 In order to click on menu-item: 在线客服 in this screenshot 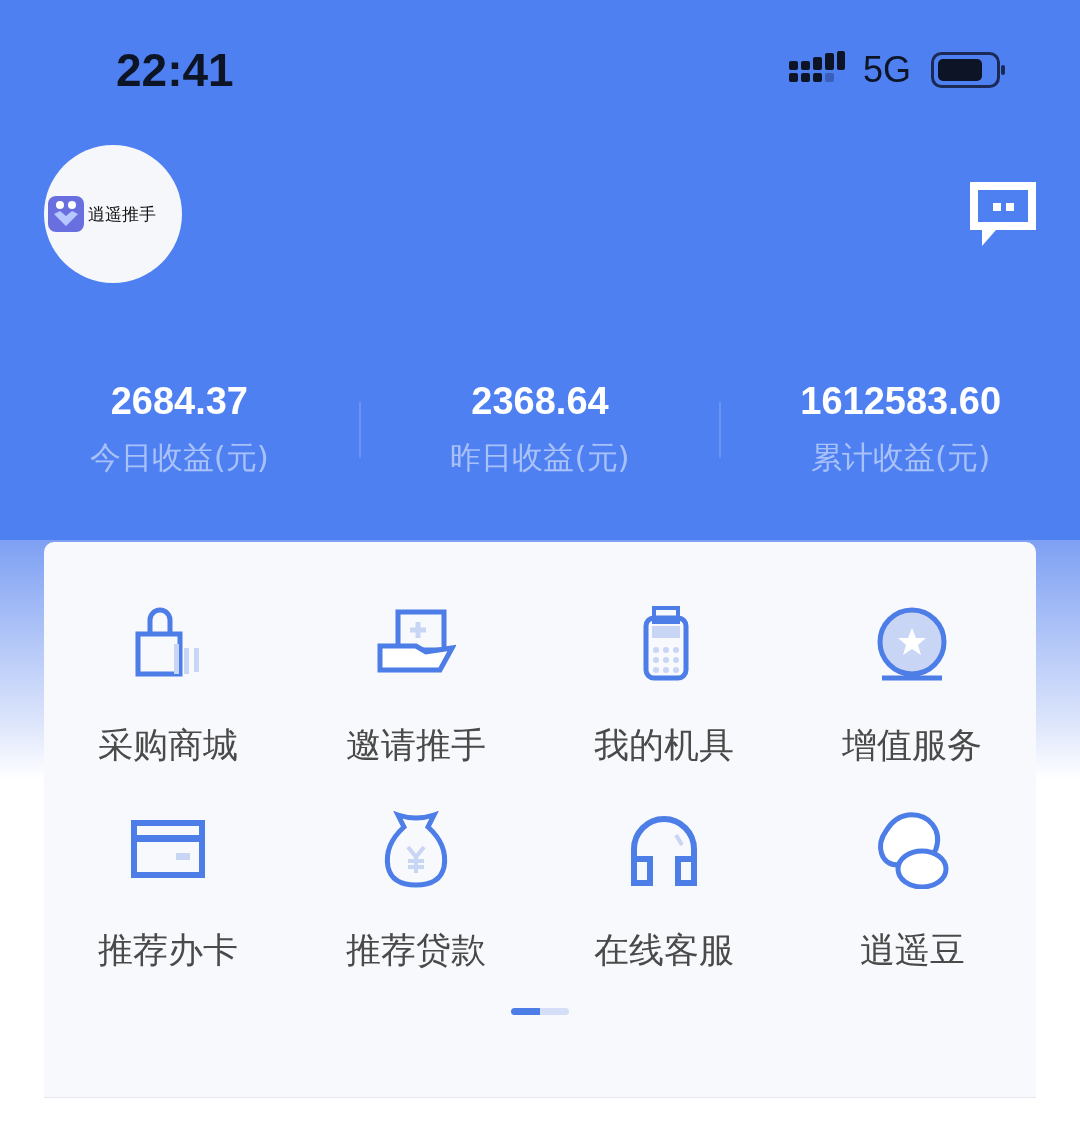, I will do `click(664, 891)`.